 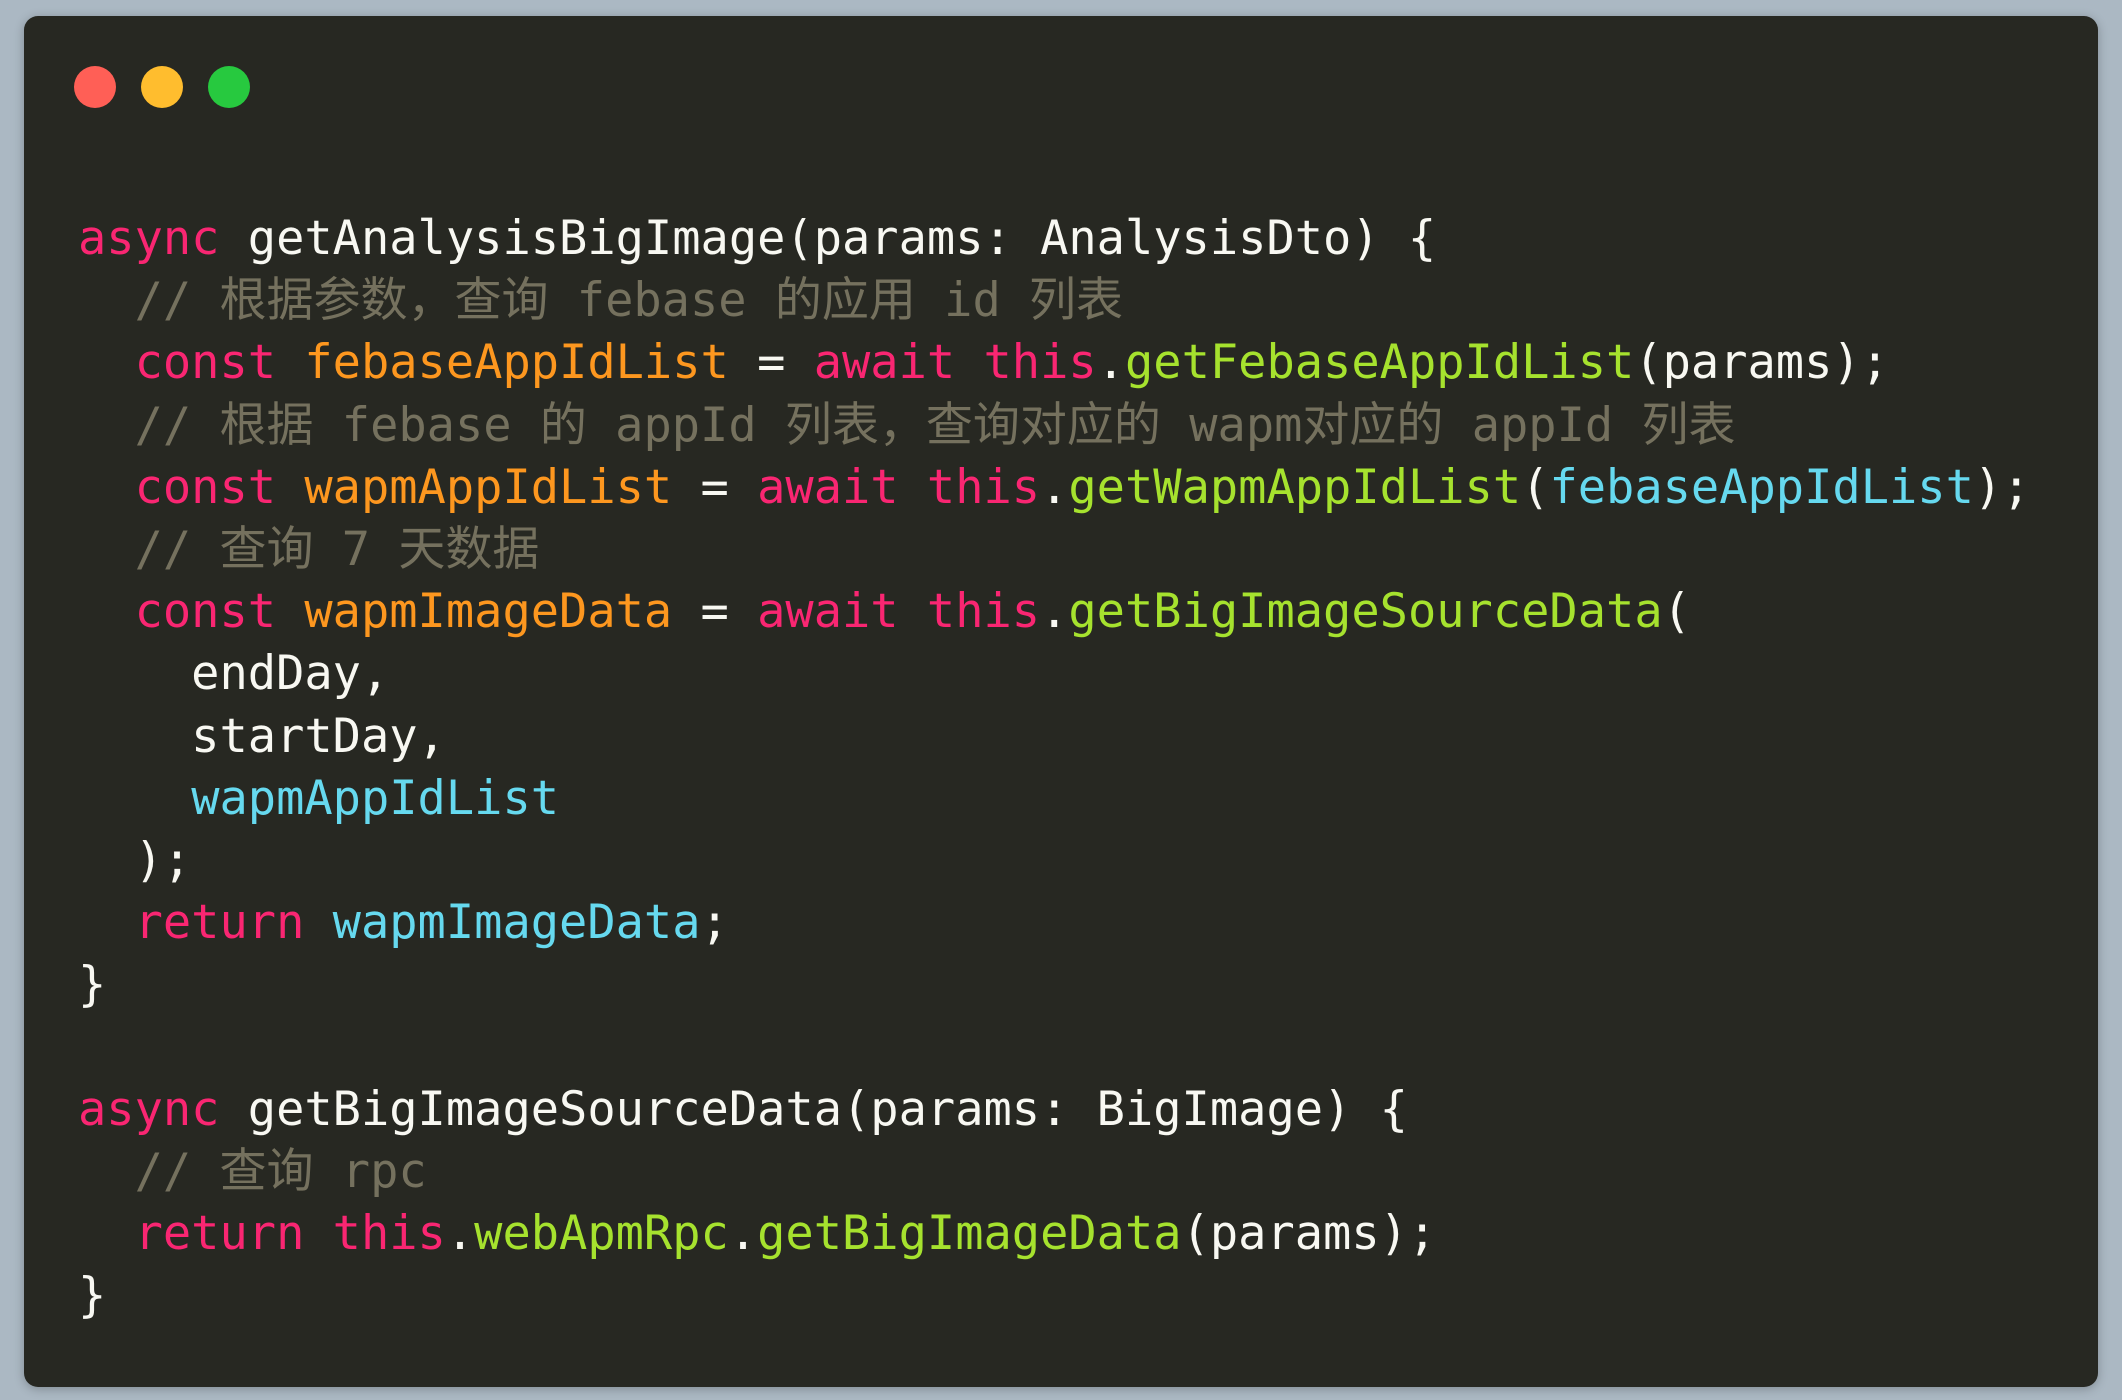 I want to click on code-line: // 查询 7 天数据, so click(x=1054, y=550).